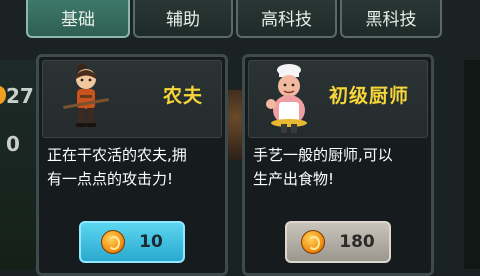 This screenshot has height=276, width=480. What do you see at coordinates (20, 96) in the screenshot?
I see `background-stat-1: 27` at bounding box center [20, 96].